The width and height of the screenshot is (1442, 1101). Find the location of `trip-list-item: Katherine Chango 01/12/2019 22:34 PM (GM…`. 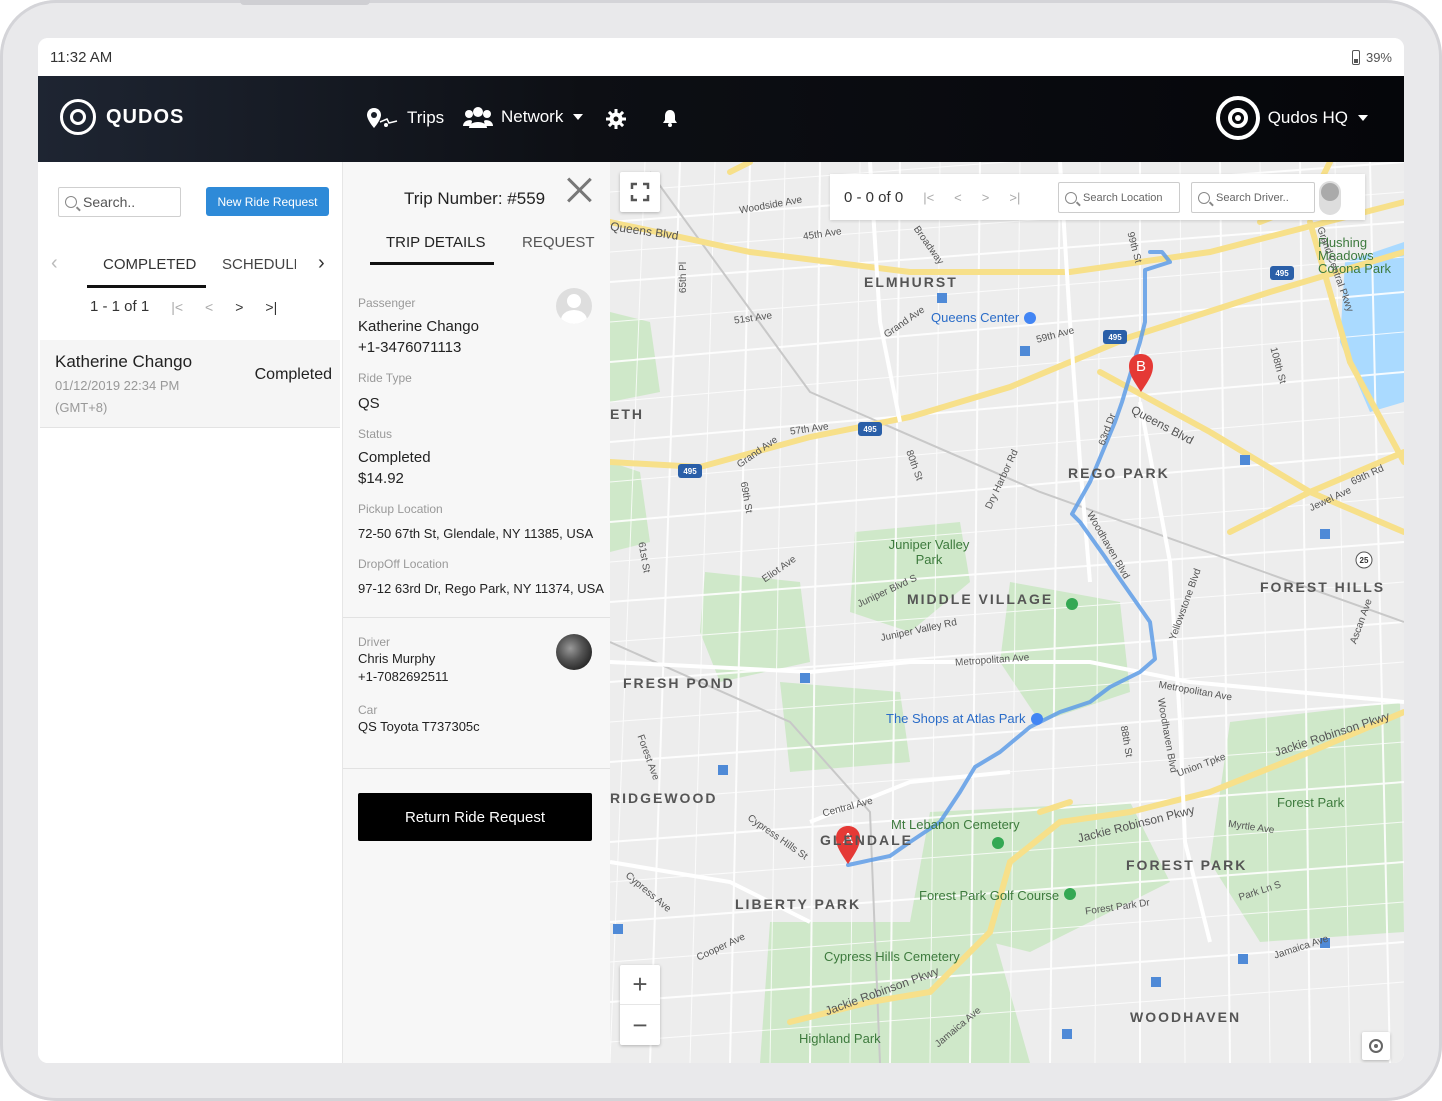

trip-list-item: Katherine Chango 01/12/2019 22:34 PM (GM… is located at coordinates (190, 384).